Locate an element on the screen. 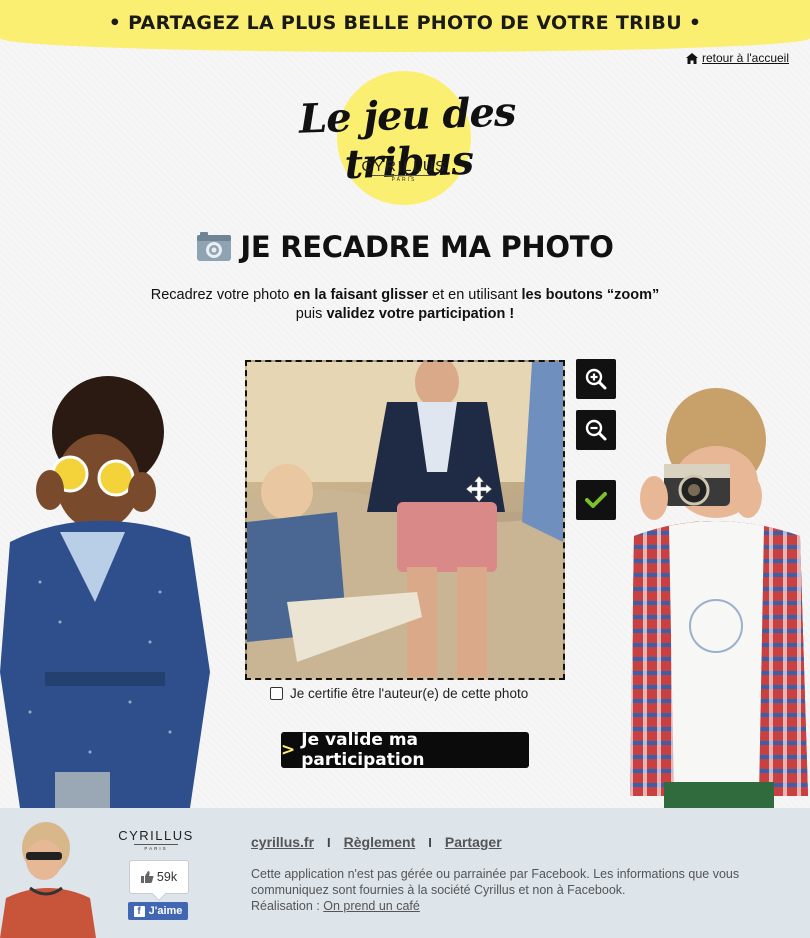 Image resolution: width=810 pixels, height=938 pixels. logo-brand: CYRILLUS is located at coordinates (404, 166).